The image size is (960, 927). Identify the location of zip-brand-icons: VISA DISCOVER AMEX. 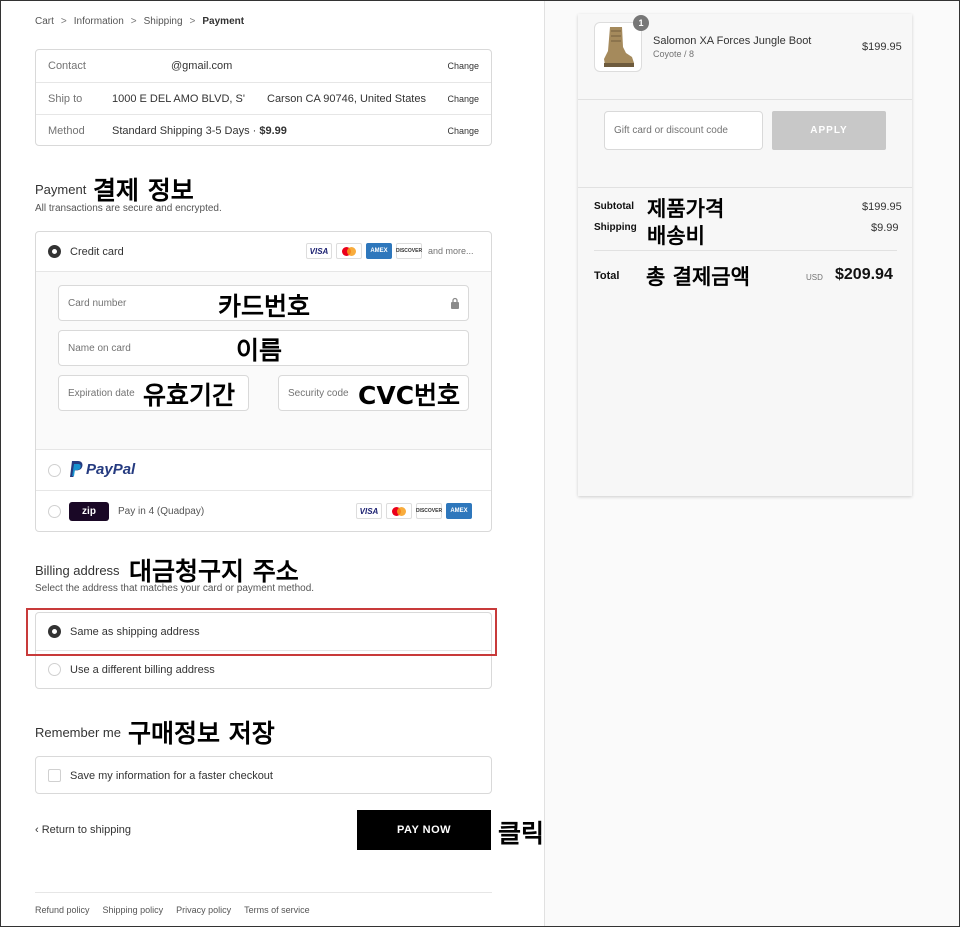
(412, 511).